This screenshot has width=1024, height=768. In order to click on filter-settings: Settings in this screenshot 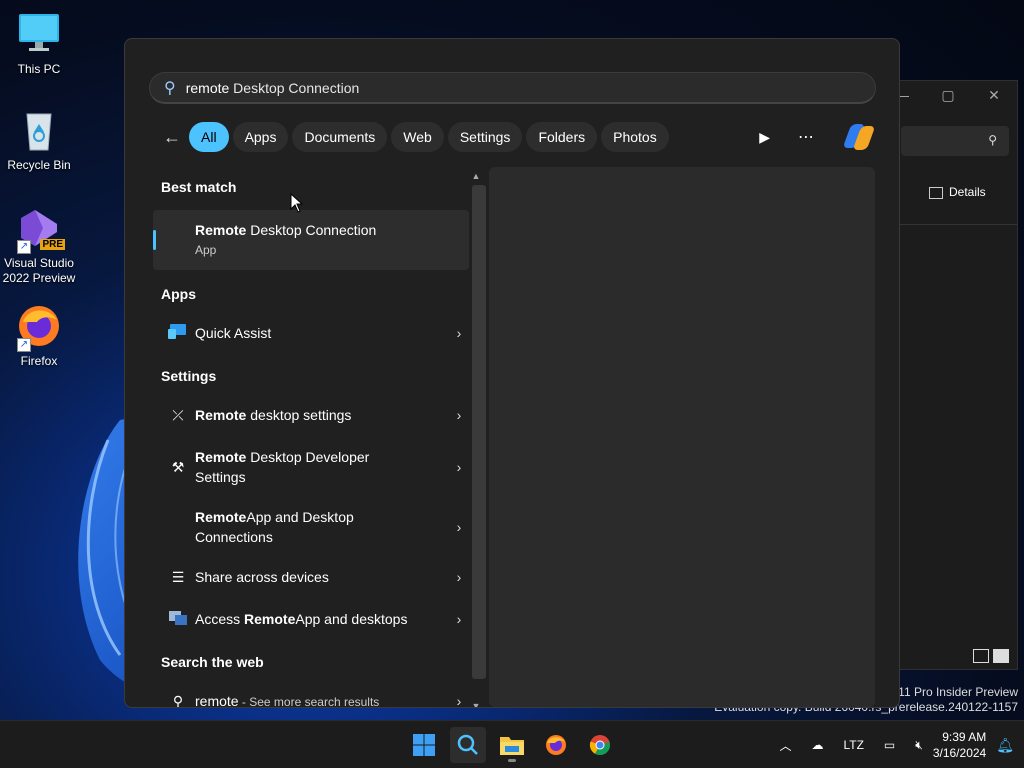, I will do `click(485, 137)`.